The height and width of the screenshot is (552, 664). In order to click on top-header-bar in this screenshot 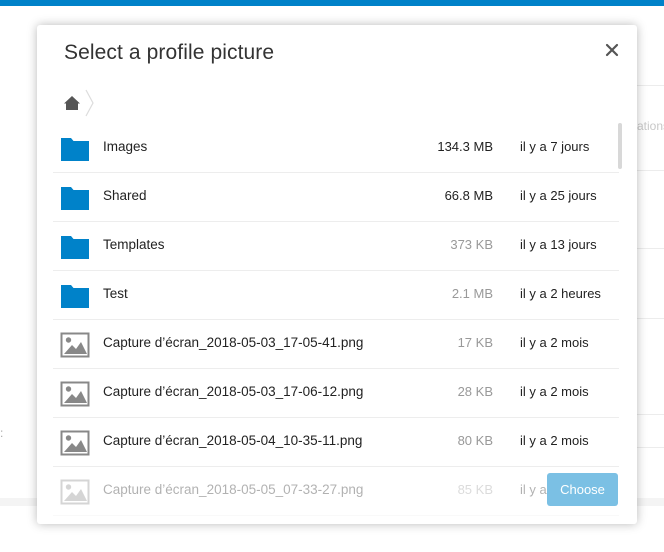, I will do `click(332, 3)`.